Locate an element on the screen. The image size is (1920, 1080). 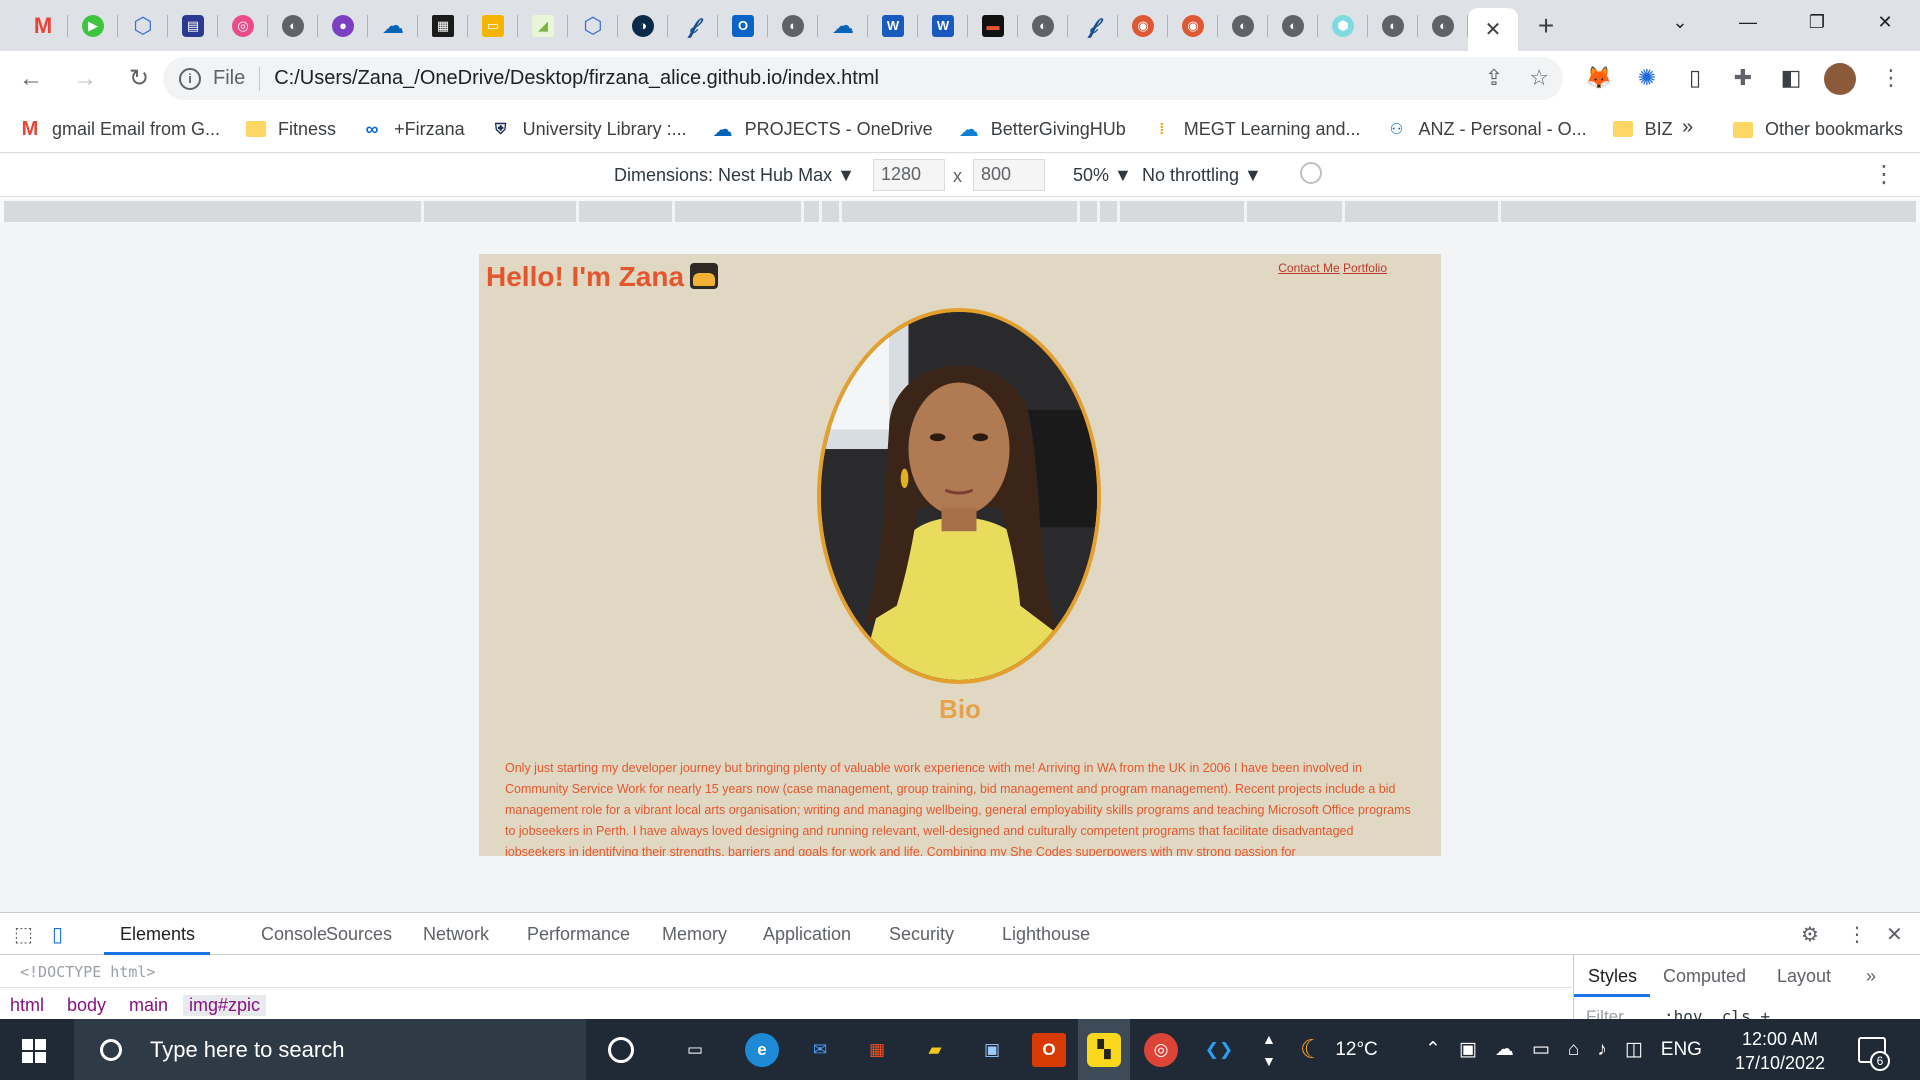
close-window-button: ✕ is located at coordinates (1885, 22).